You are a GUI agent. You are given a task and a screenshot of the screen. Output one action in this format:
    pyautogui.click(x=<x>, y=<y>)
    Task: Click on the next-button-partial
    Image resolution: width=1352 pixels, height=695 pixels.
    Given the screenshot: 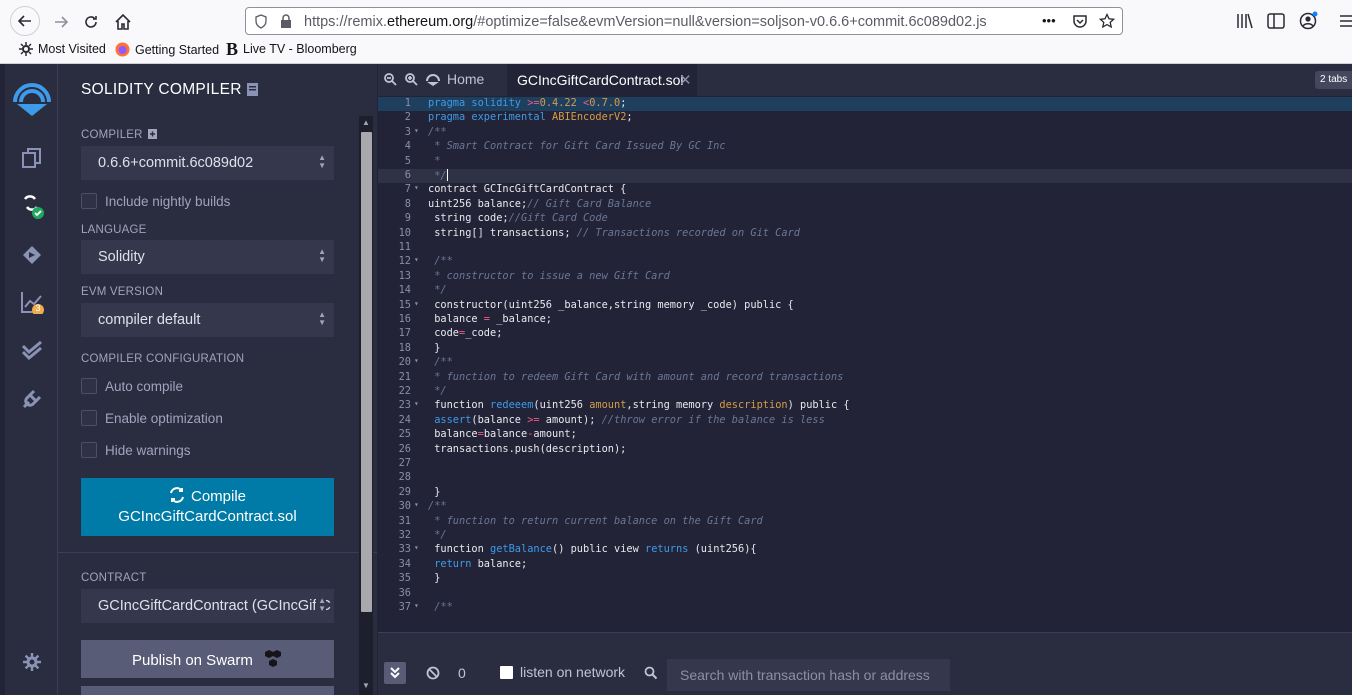 What is the action you would take?
    pyautogui.click(x=207, y=690)
    